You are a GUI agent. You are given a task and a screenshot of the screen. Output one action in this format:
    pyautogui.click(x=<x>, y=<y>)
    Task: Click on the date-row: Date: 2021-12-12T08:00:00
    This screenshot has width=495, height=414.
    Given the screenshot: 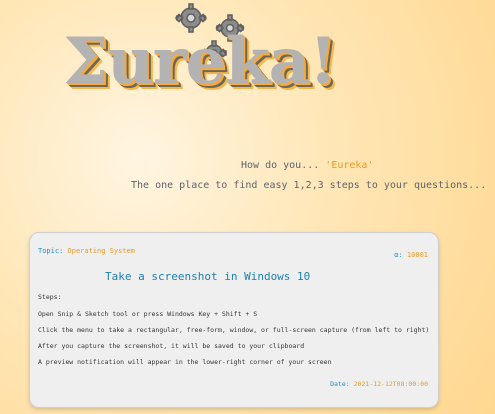 What is the action you would take?
    pyautogui.click(x=379, y=384)
    